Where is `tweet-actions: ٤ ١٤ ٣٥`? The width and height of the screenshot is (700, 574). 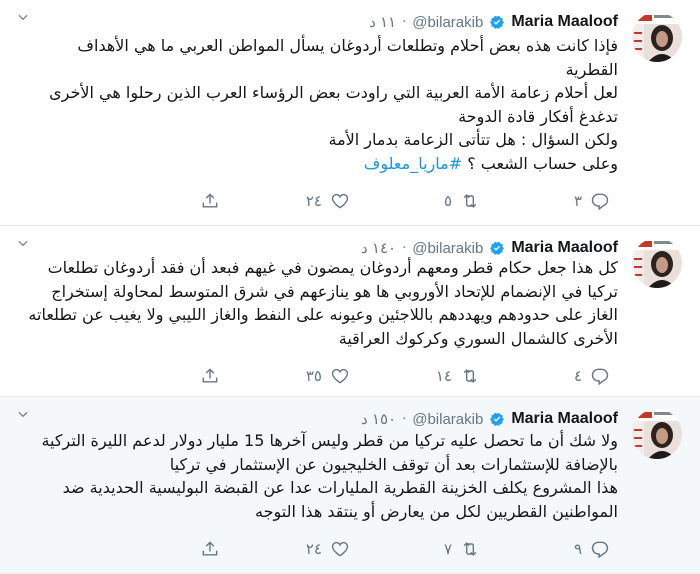 tweet-actions: ٤ ١٤ ٣٥ is located at coordinates (350, 376).